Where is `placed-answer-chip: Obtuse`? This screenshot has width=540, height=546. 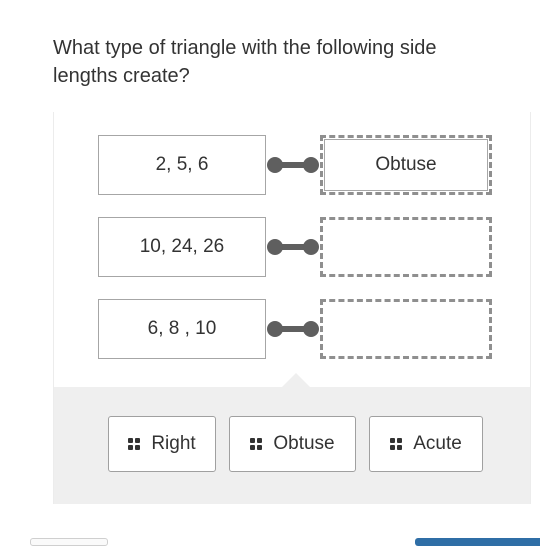
placed-answer-chip: Obtuse is located at coordinates (406, 165).